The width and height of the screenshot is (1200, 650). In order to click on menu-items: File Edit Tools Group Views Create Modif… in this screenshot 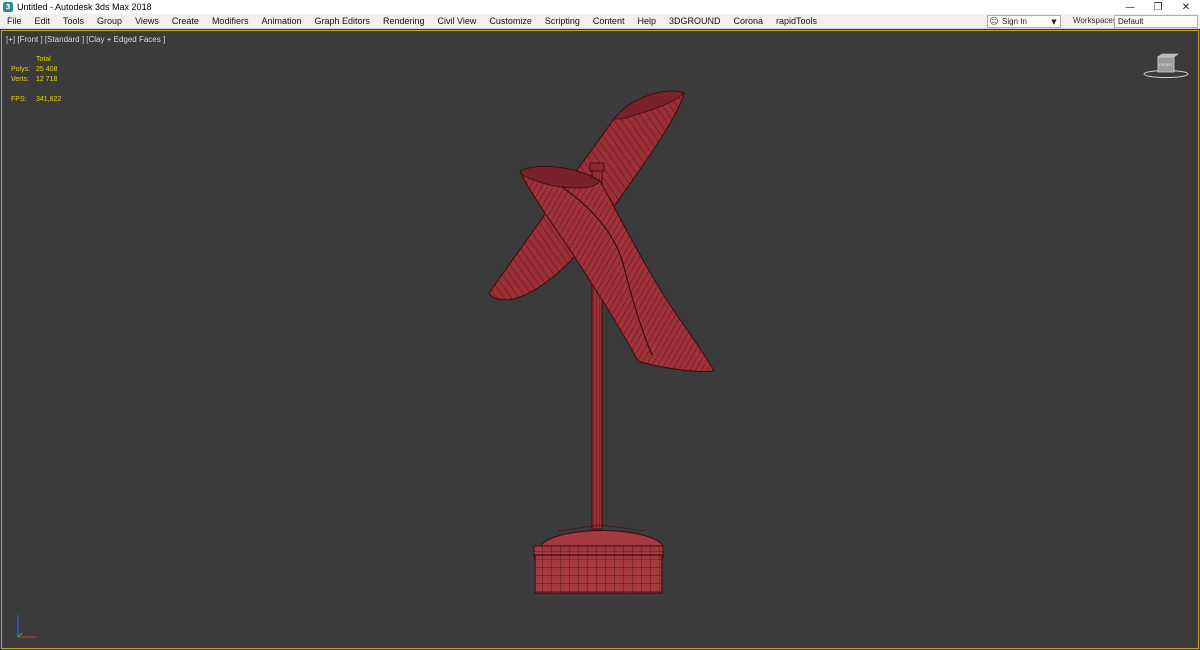, I will do `click(411, 21)`.